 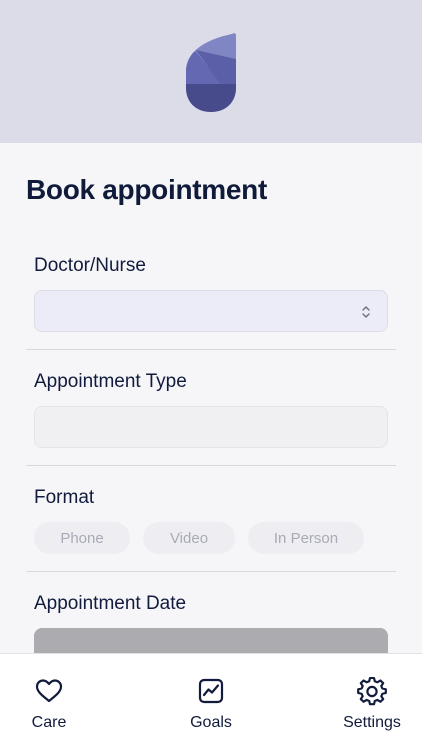 I want to click on tab-care-label: Care, so click(x=49, y=722).